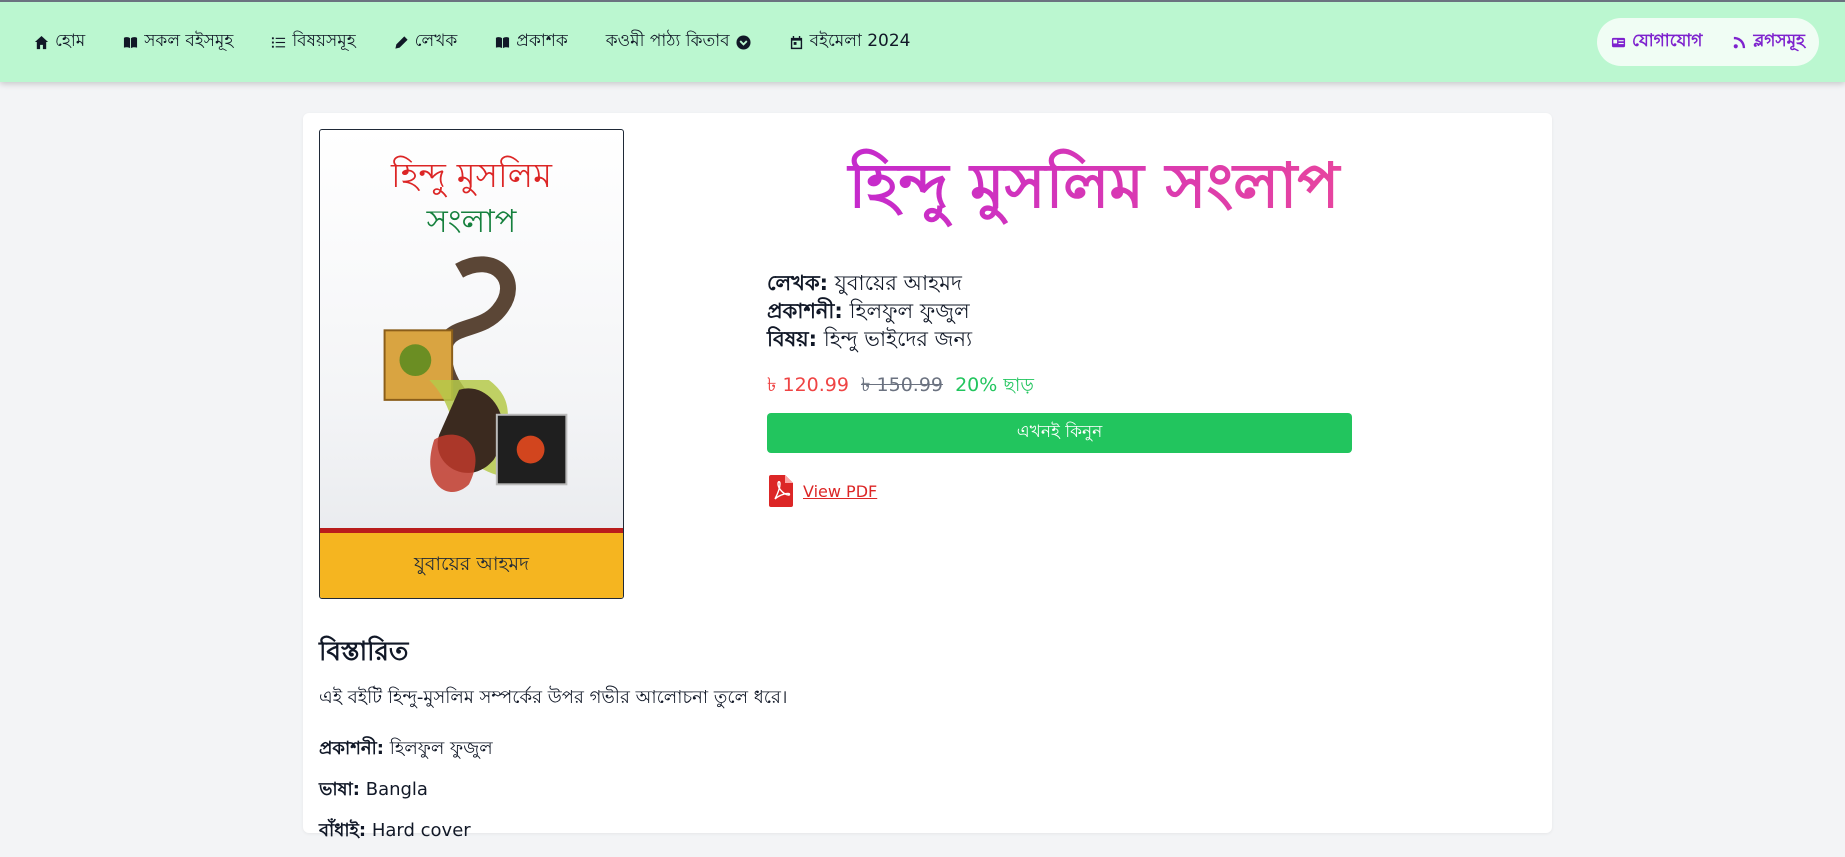 The width and height of the screenshot is (1845, 857). What do you see at coordinates (796, 42) in the screenshot?
I see `calendar-icon` at bounding box center [796, 42].